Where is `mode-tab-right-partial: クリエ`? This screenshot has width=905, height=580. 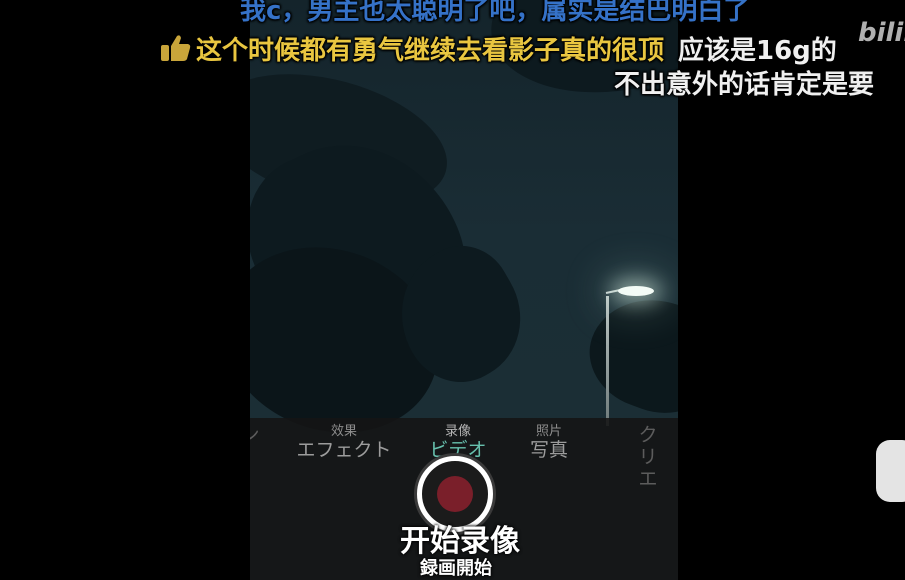
mode-tab-right-partial: クリエ is located at coordinates (648, 457).